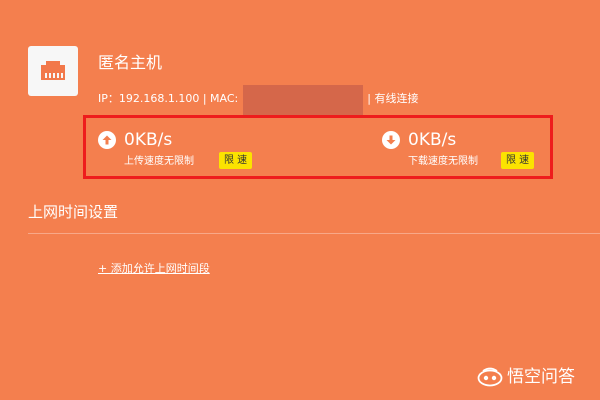 This screenshot has height=400, width=600. Describe the element at coordinates (541, 377) in the screenshot. I see `watermark-text: 悟空问答` at that location.